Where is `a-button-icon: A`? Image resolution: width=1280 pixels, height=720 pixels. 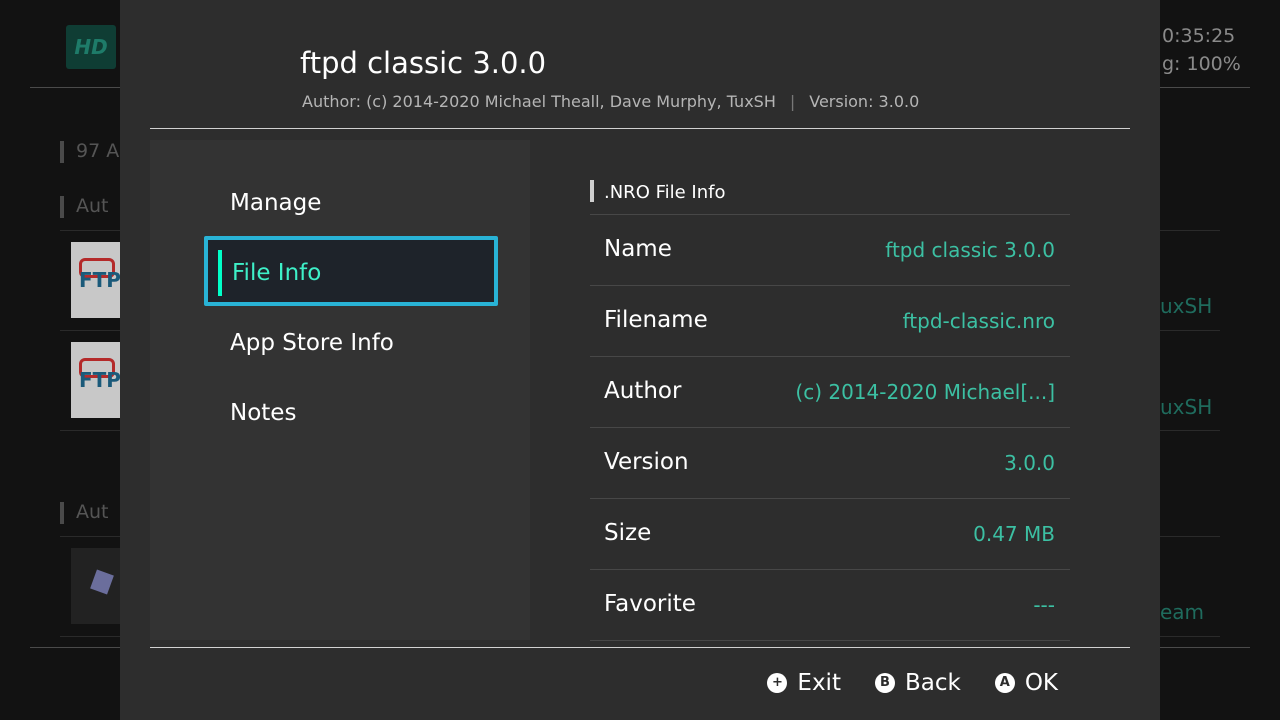 a-button-icon: A is located at coordinates (1004, 683).